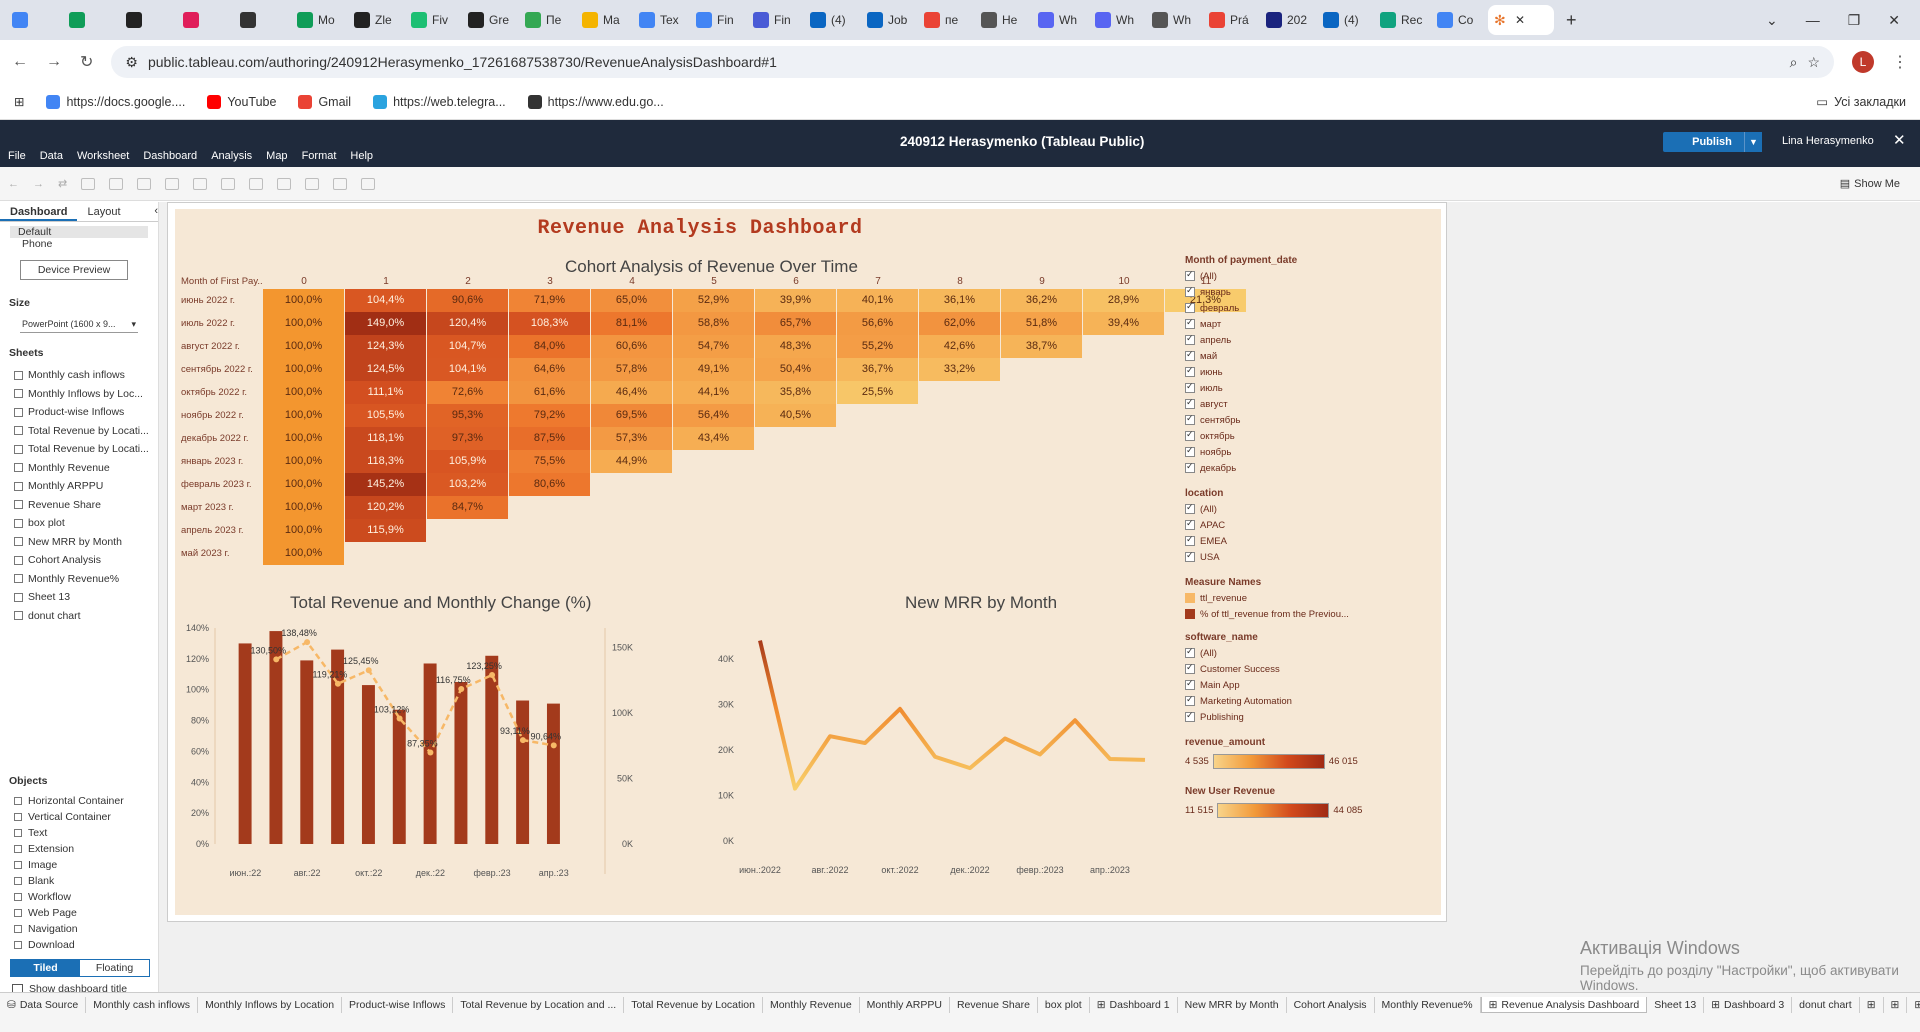  I want to click on cohort-cell: 42,6%, so click(959, 346).